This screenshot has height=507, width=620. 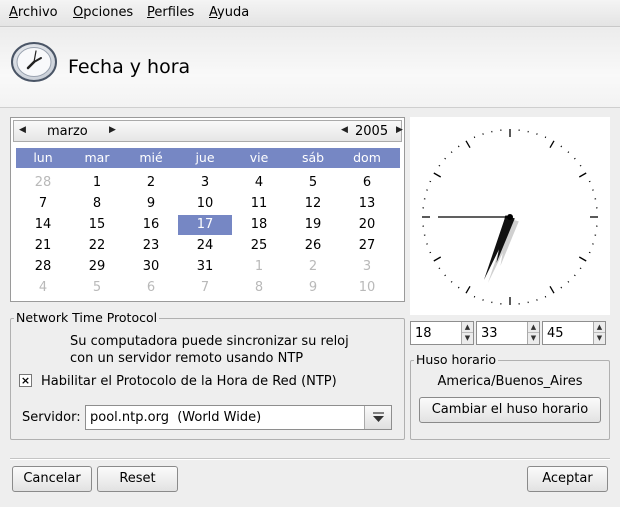 What do you see at coordinates (151, 225) in the screenshot?
I see `calendar-day: 16` at bounding box center [151, 225].